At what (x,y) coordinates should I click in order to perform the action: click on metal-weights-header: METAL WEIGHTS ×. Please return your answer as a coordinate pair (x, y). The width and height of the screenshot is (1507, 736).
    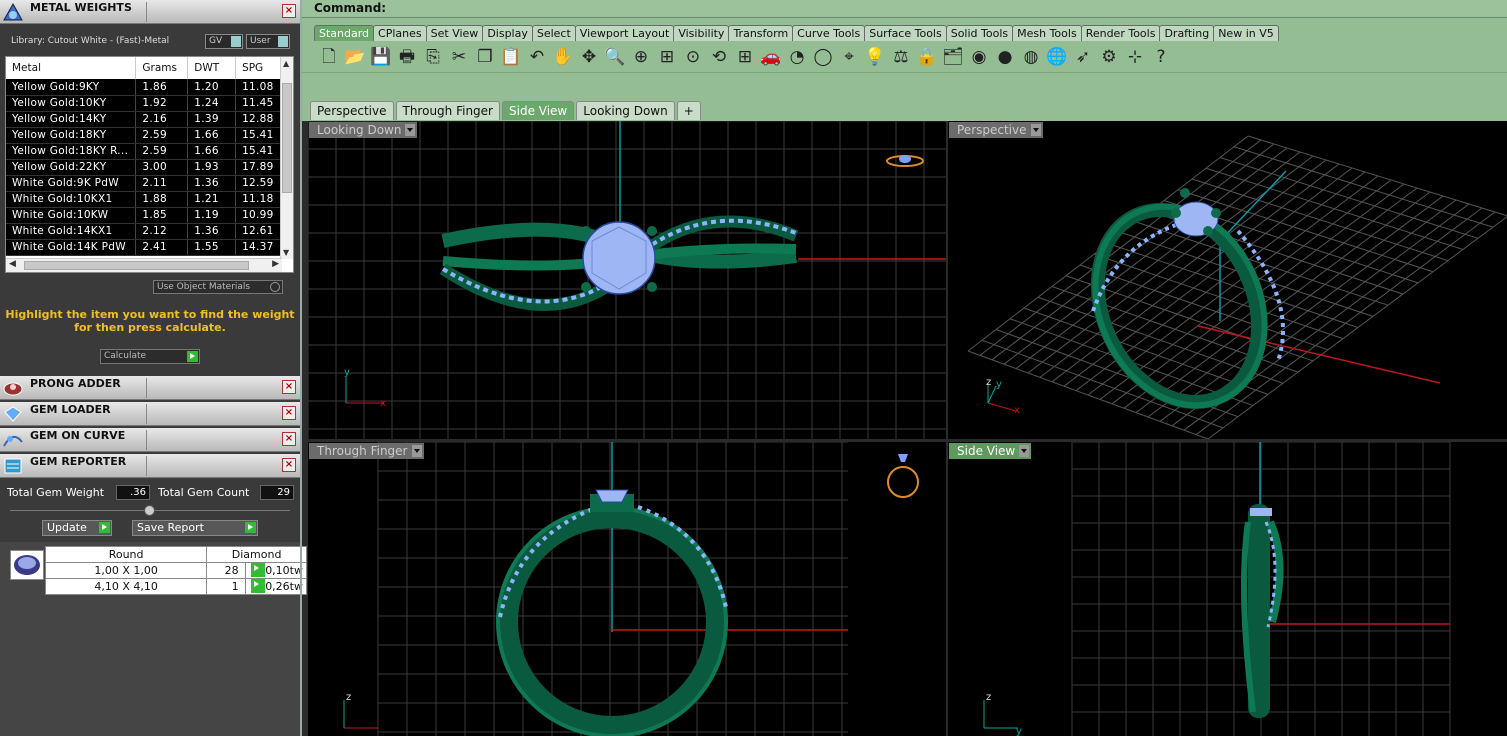
    Looking at the image, I should click on (150, 12).